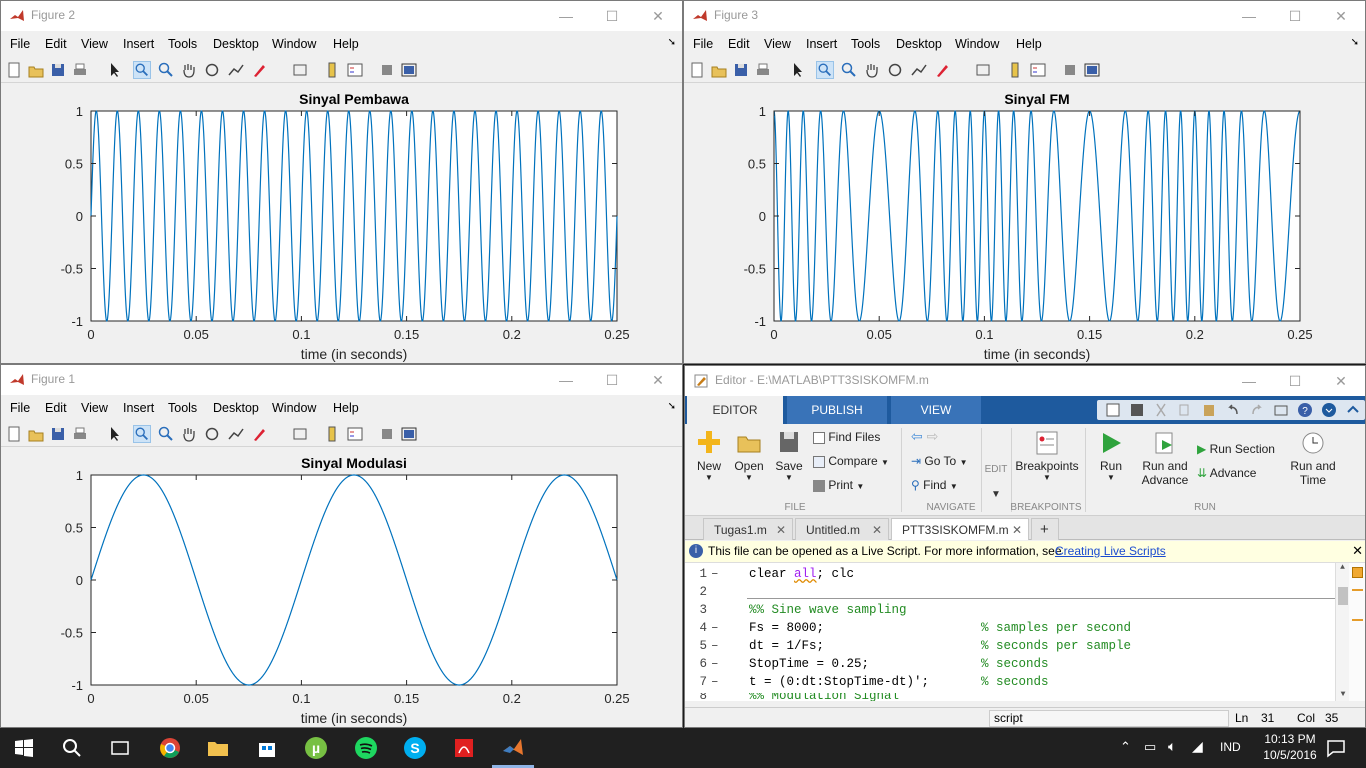 Image resolution: width=1366 pixels, height=768 pixels. What do you see at coordinates (1150, 747) in the screenshot?
I see `battery-icon: ▭` at bounding box center [1150, 747].